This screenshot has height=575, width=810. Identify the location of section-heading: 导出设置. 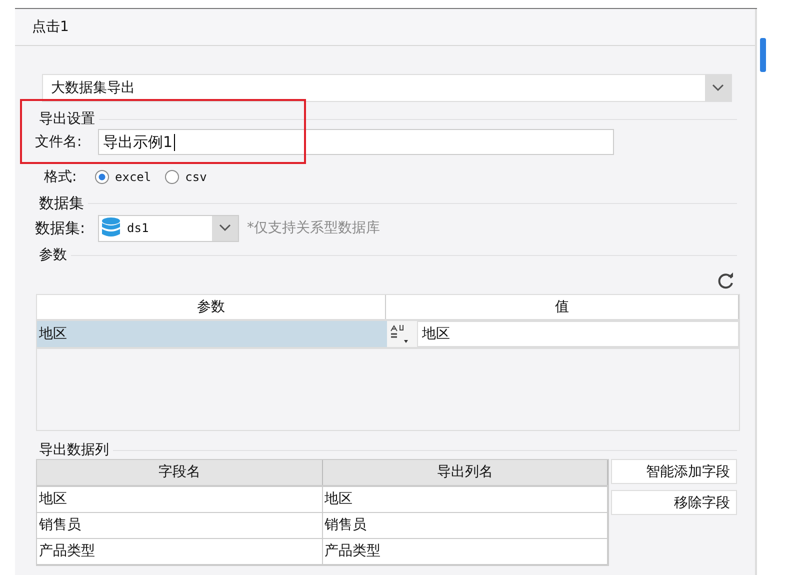
(67, 119).